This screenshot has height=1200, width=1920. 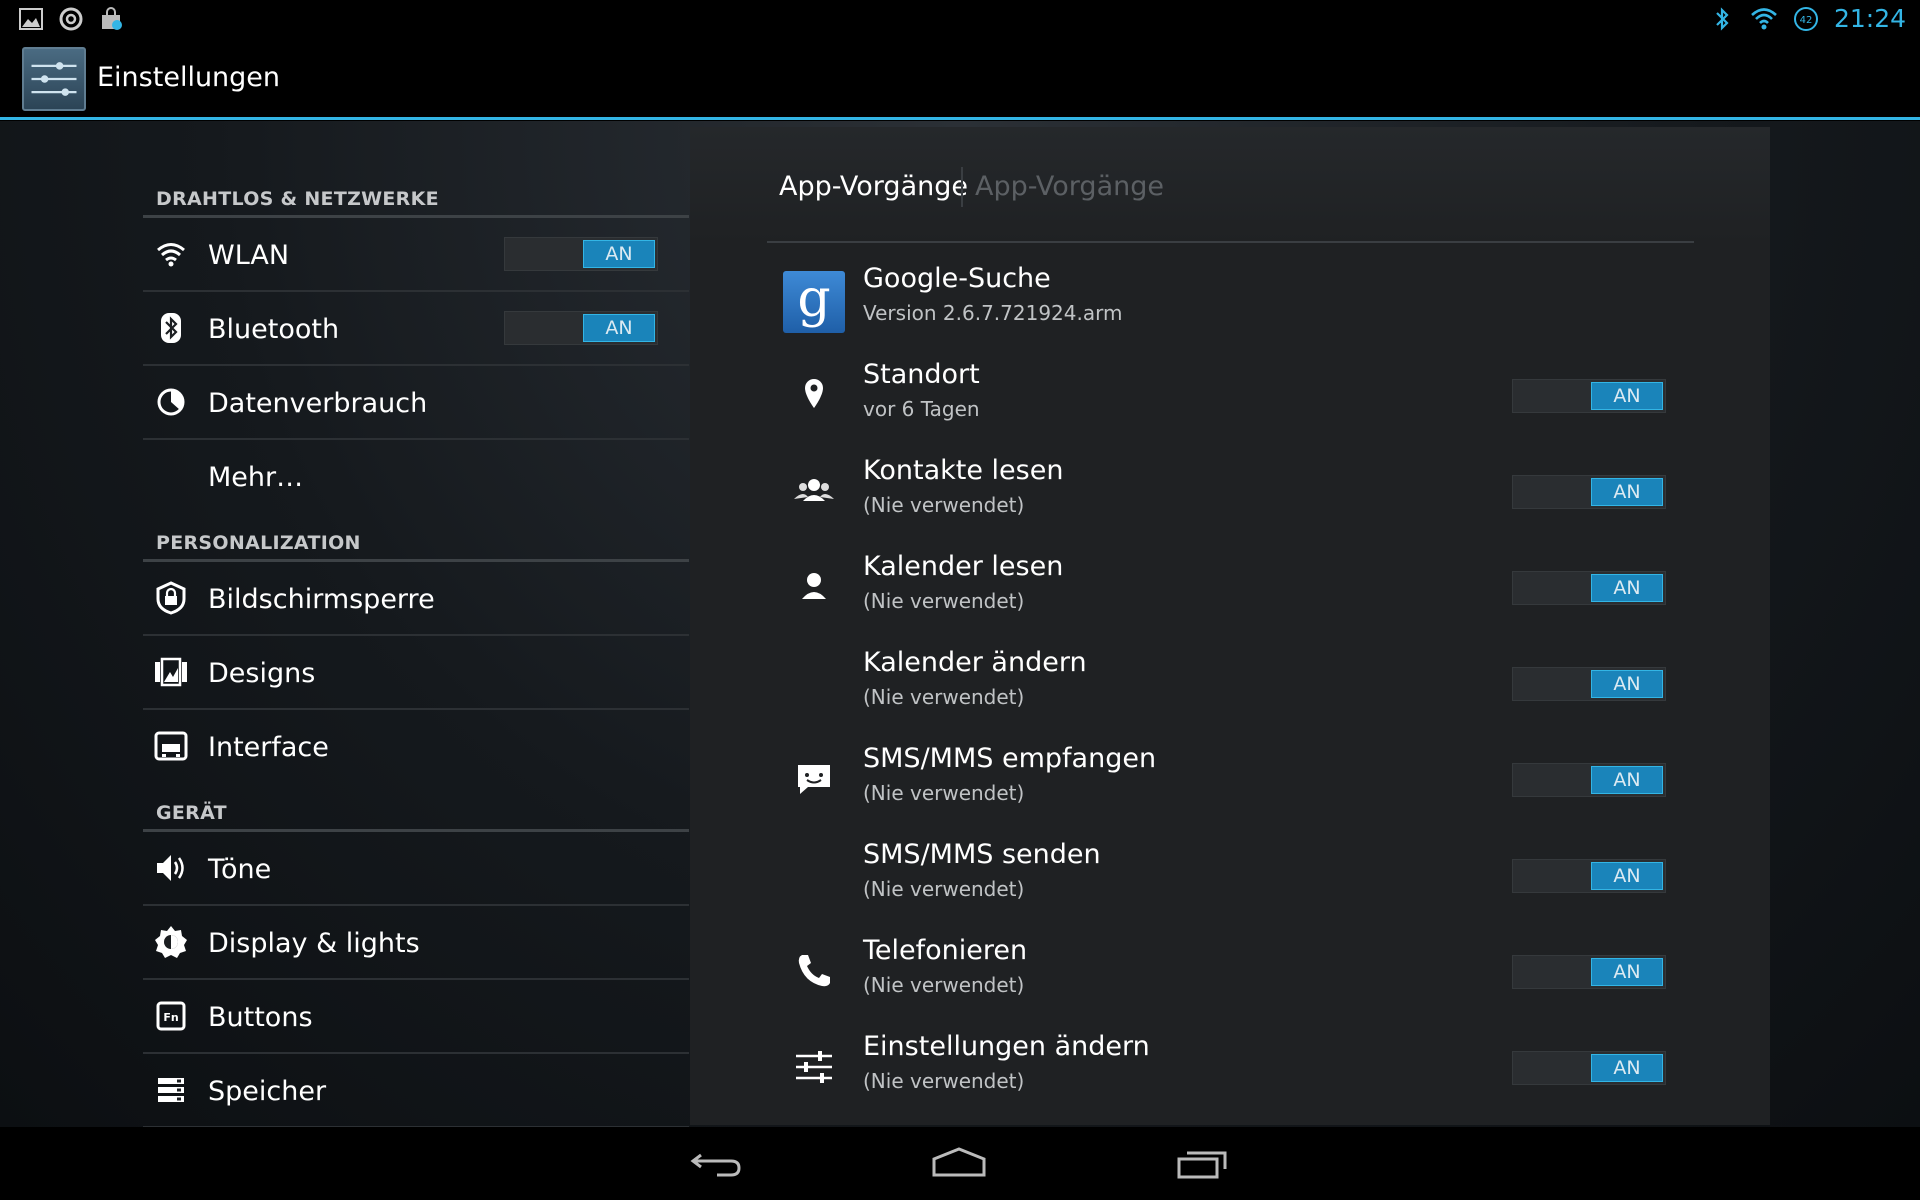 I want to click on sidebar-item-sounds: Töne, so click(x=416, y=869).